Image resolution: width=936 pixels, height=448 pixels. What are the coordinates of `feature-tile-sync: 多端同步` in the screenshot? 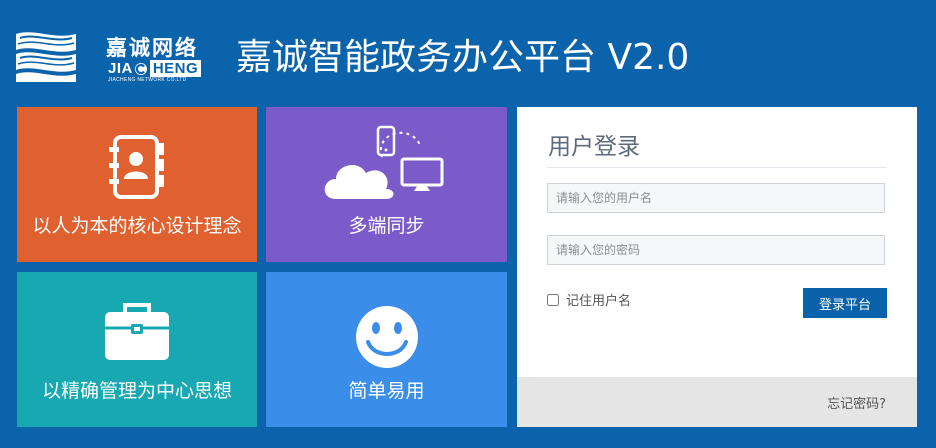 It's located at (386, 184).